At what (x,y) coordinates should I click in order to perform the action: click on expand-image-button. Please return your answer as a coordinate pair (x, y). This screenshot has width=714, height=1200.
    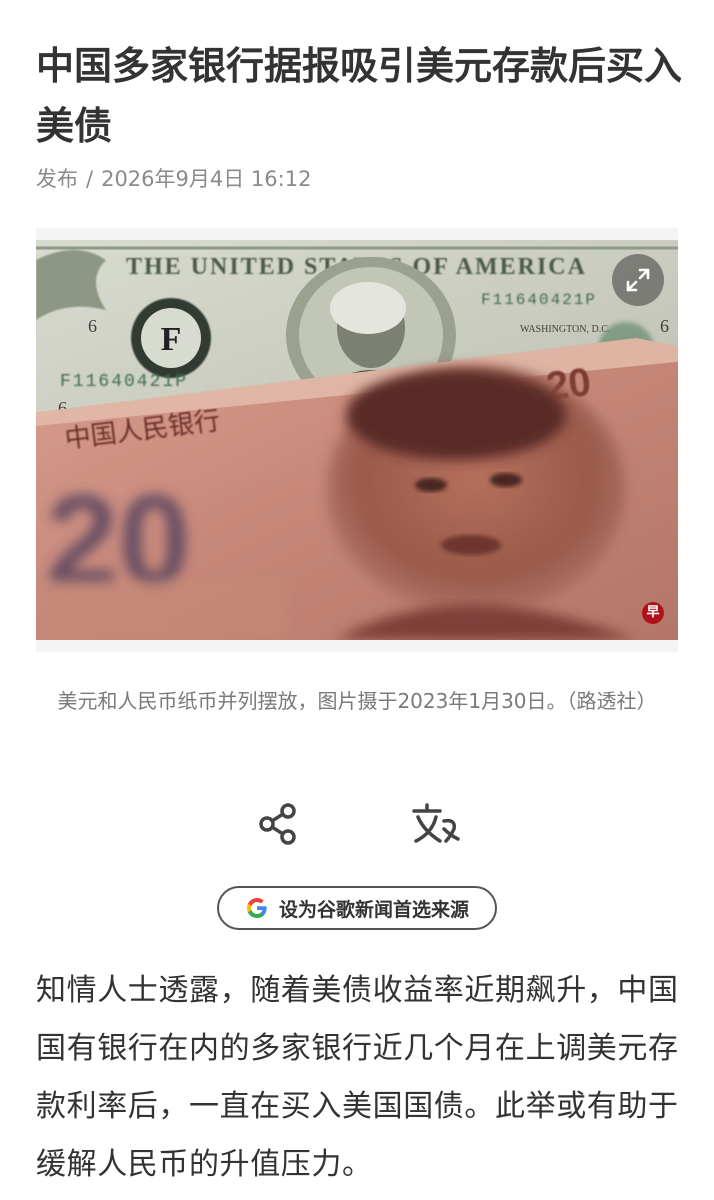
    Looking at the image, I should click on (638, 280).